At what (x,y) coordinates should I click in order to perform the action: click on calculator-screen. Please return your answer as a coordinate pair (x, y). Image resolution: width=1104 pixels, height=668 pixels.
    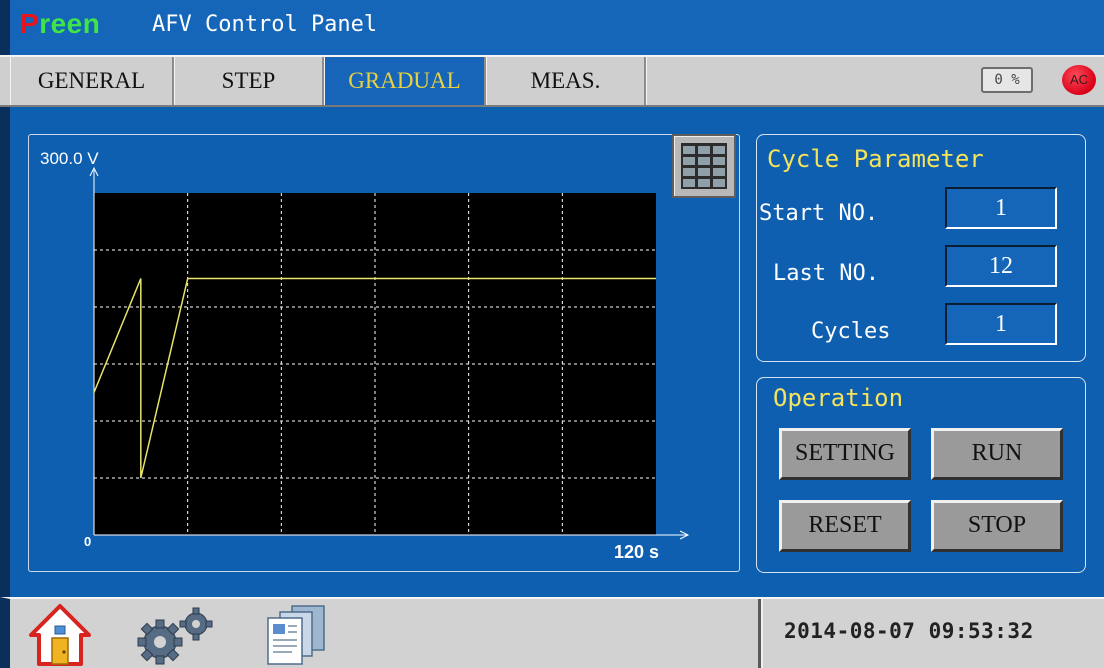
    Looking at the image, I should click on (704, 166).